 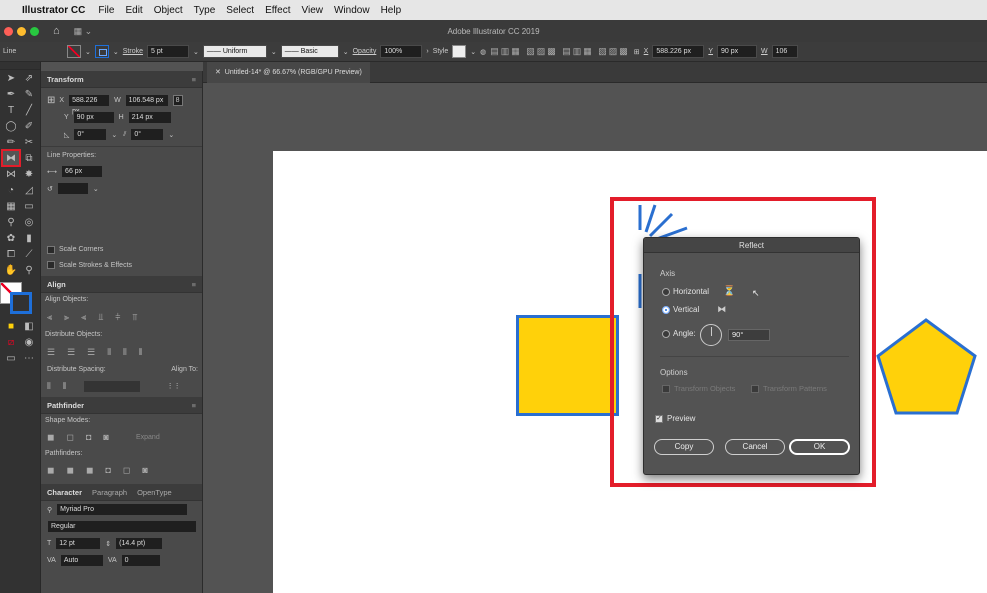 I want to click on transform-objects-label: Transform Objects, so click(x=705, y=388).